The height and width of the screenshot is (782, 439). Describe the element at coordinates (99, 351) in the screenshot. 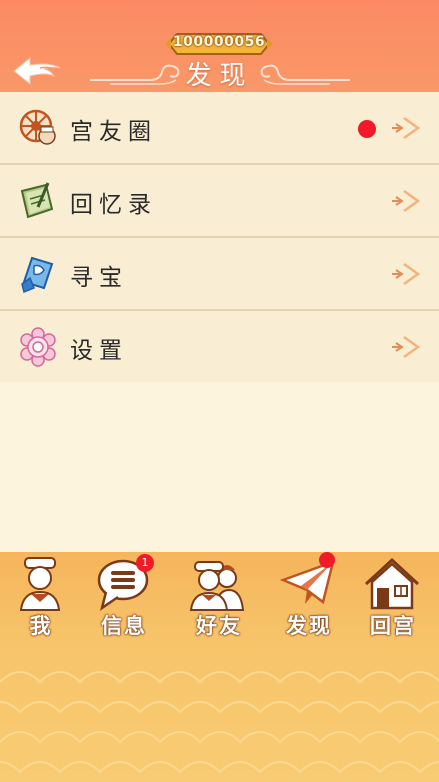

I see `menu-item-label: 设置` at that location.